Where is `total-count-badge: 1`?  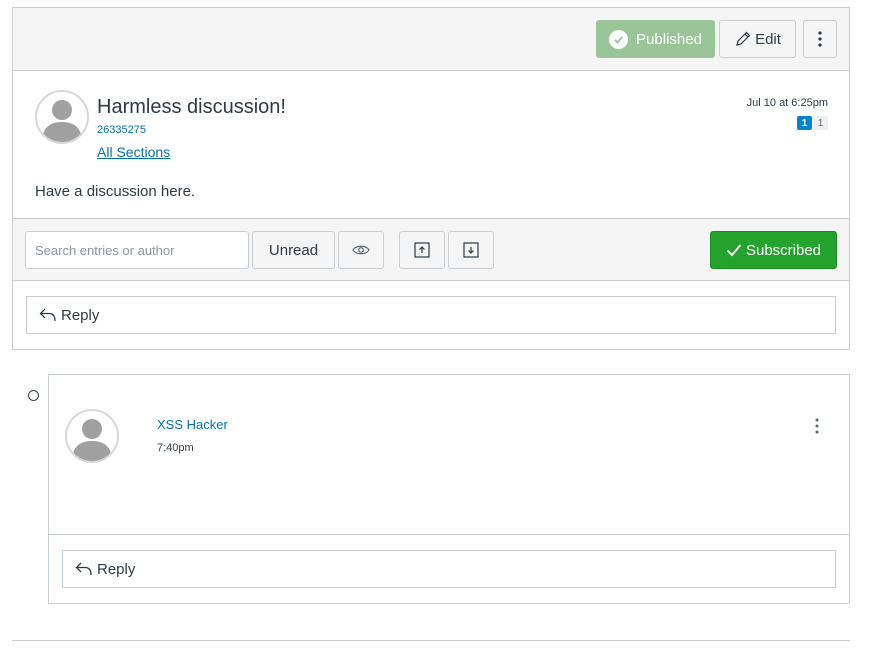 total-count-badge: 1 is located at coordinates (820, 123).